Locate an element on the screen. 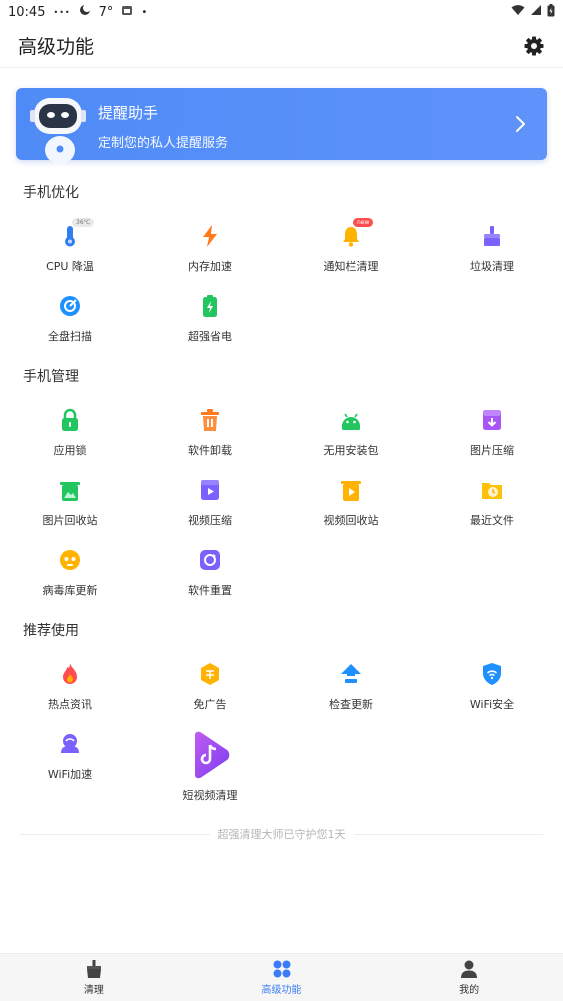  folder-clock-icon is located at coordinates (492, 491).